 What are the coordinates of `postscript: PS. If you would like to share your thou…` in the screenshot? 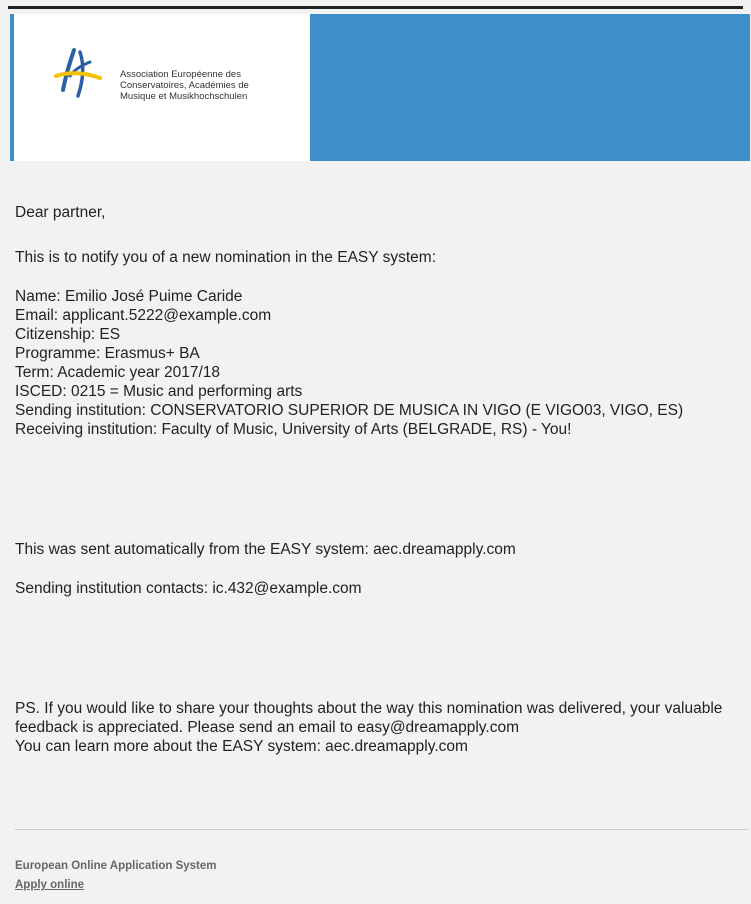 It's located at (377, 727).